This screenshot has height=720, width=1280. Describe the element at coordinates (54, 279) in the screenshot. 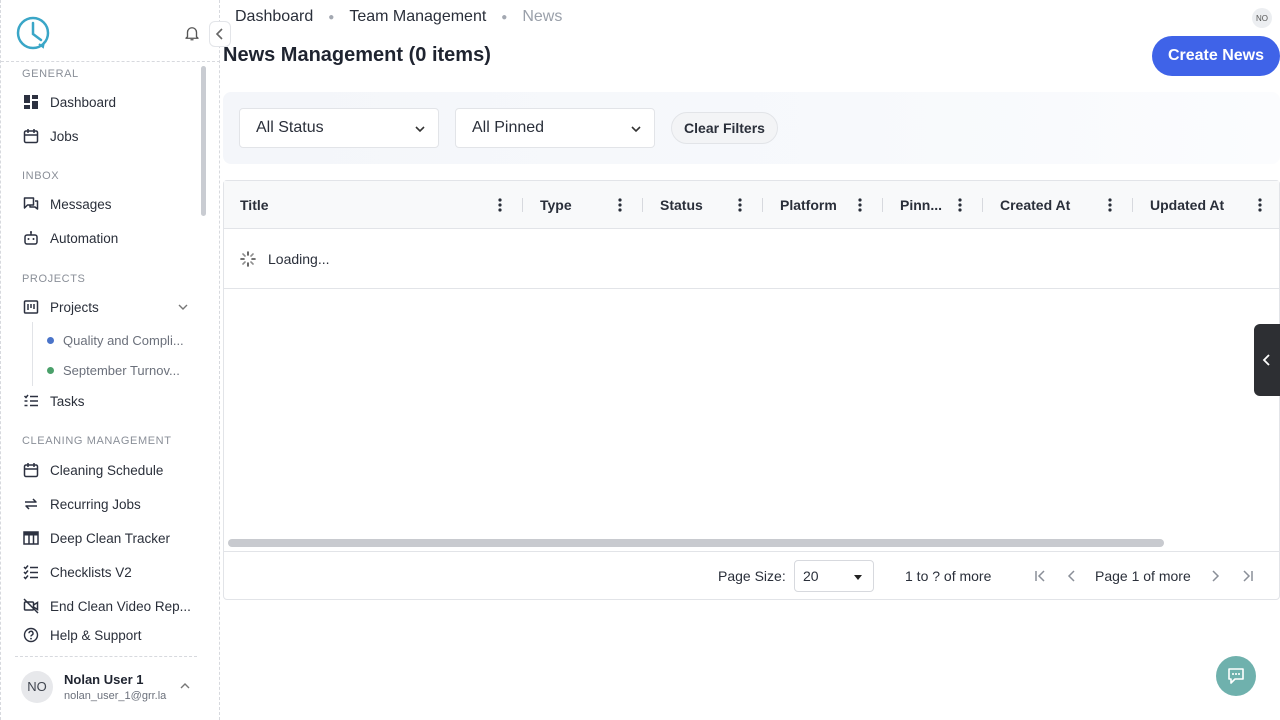

I see `section-label-projects: PROJECTS` at that location.